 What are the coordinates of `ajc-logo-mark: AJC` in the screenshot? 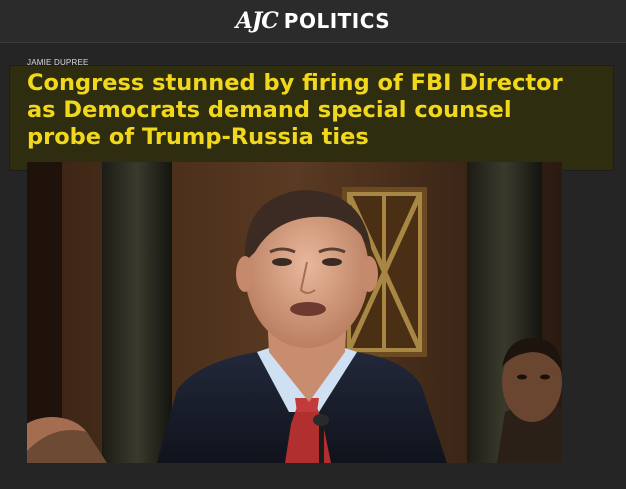 It's located at (257, 21).